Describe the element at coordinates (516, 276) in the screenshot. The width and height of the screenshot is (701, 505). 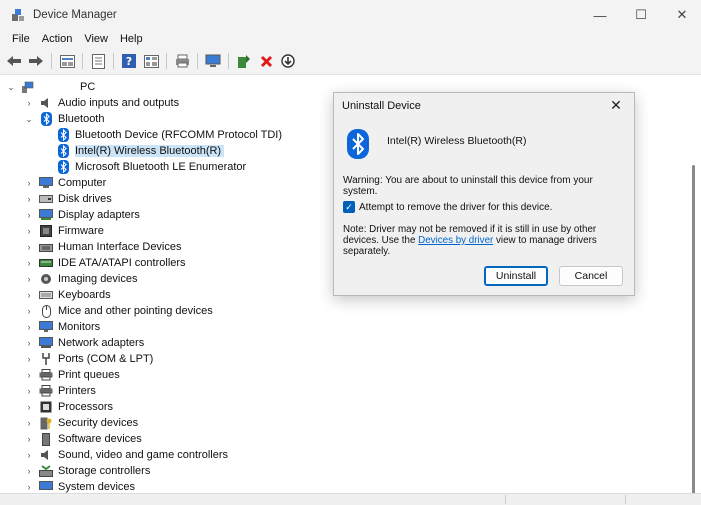
I see `uninstall-button: Uninstall` at that location.